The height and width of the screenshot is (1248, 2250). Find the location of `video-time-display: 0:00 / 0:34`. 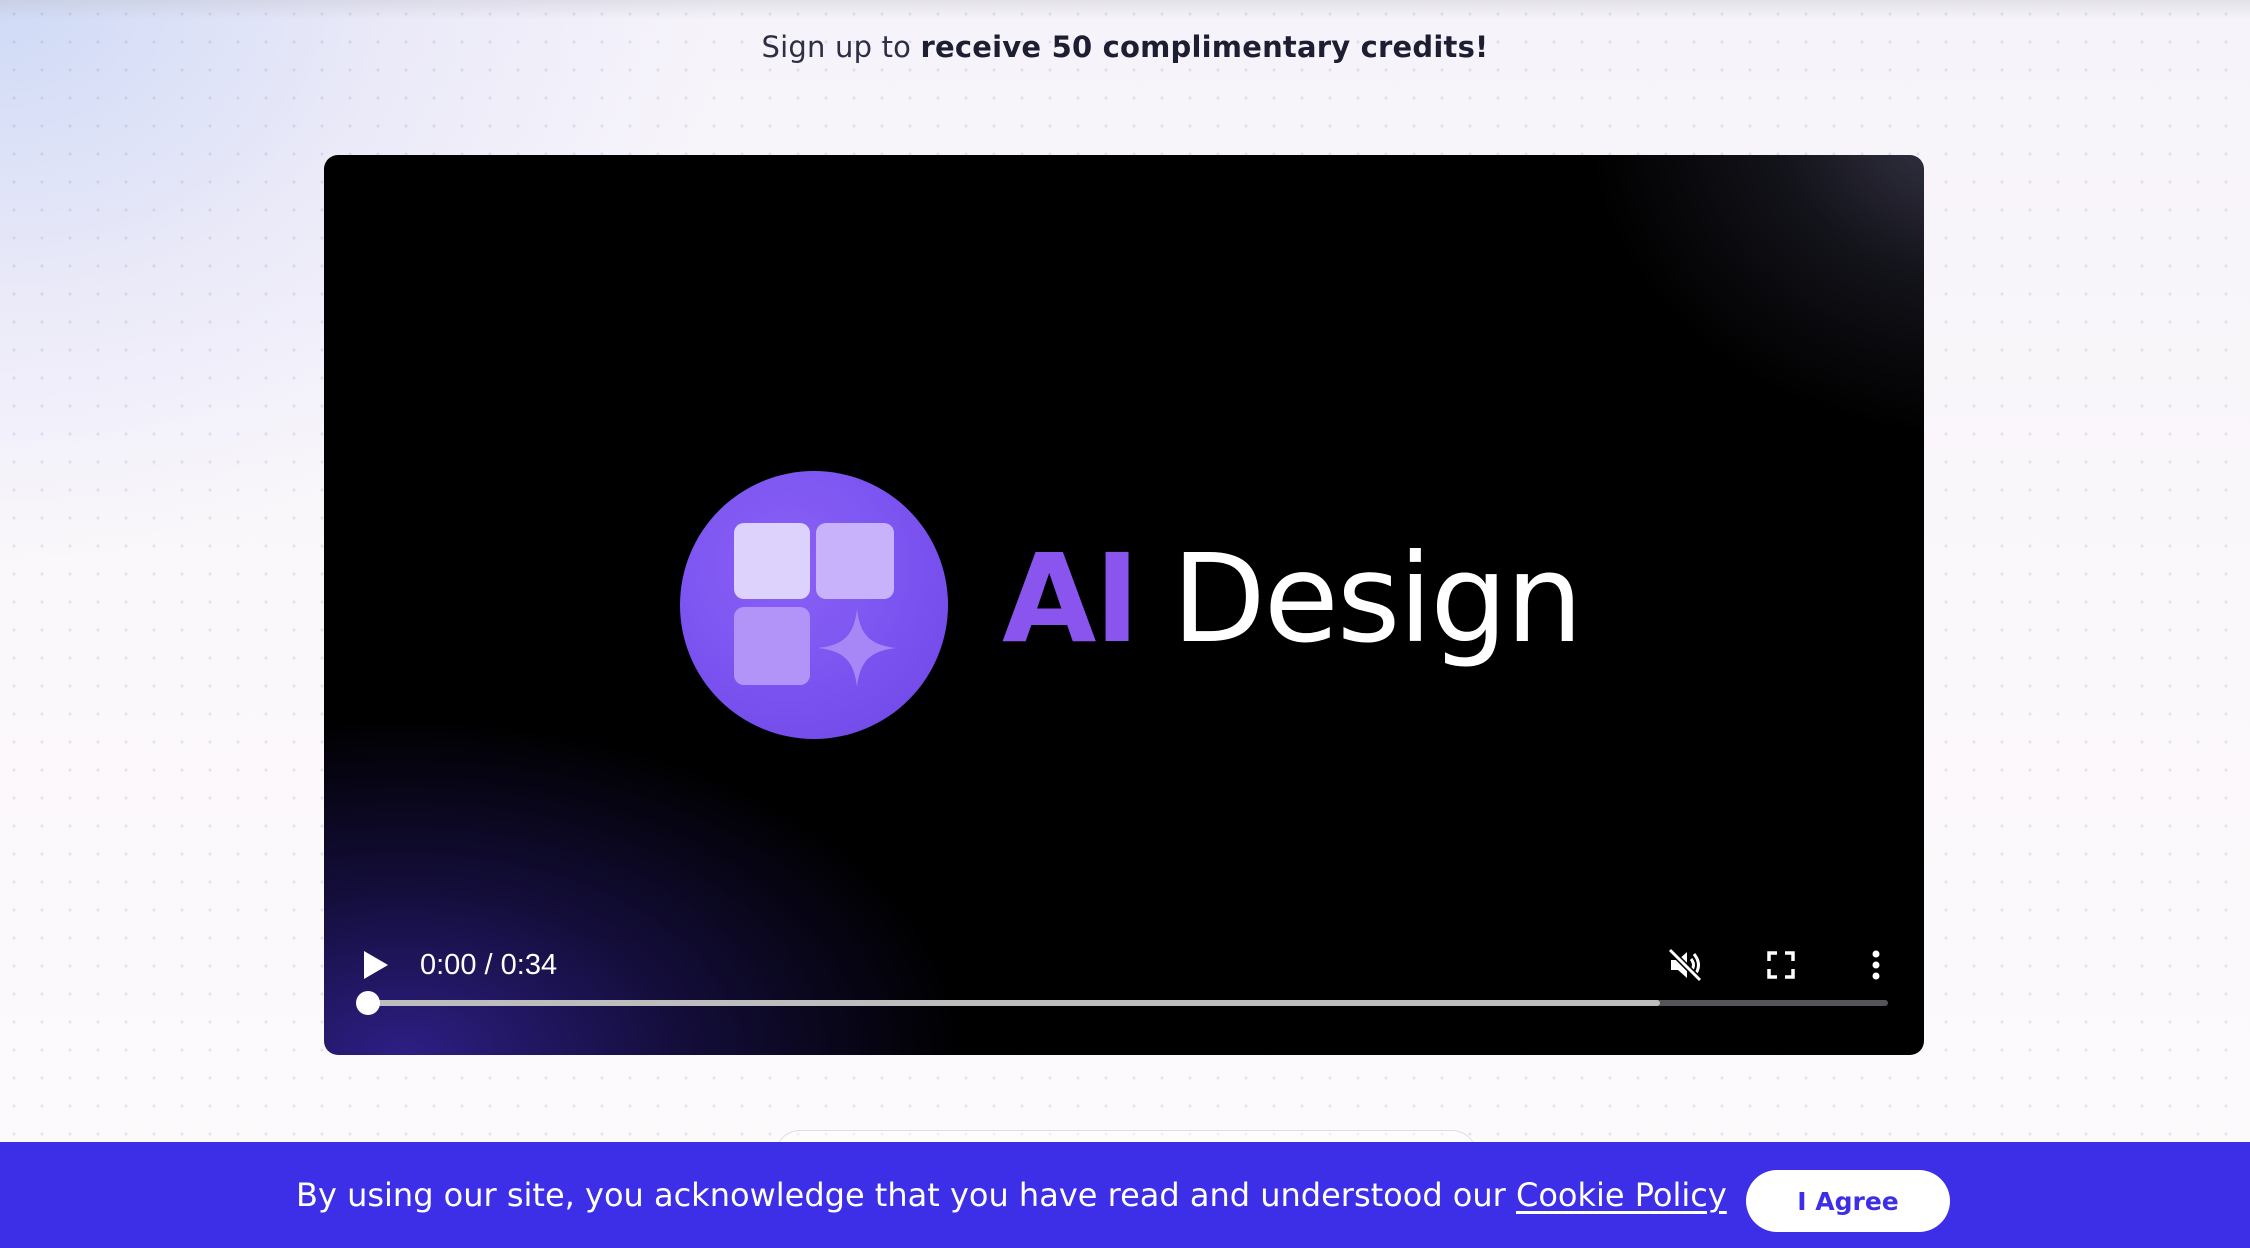

video-time-display: 0:00 / 0:34 is located at coordinates (488, 965).